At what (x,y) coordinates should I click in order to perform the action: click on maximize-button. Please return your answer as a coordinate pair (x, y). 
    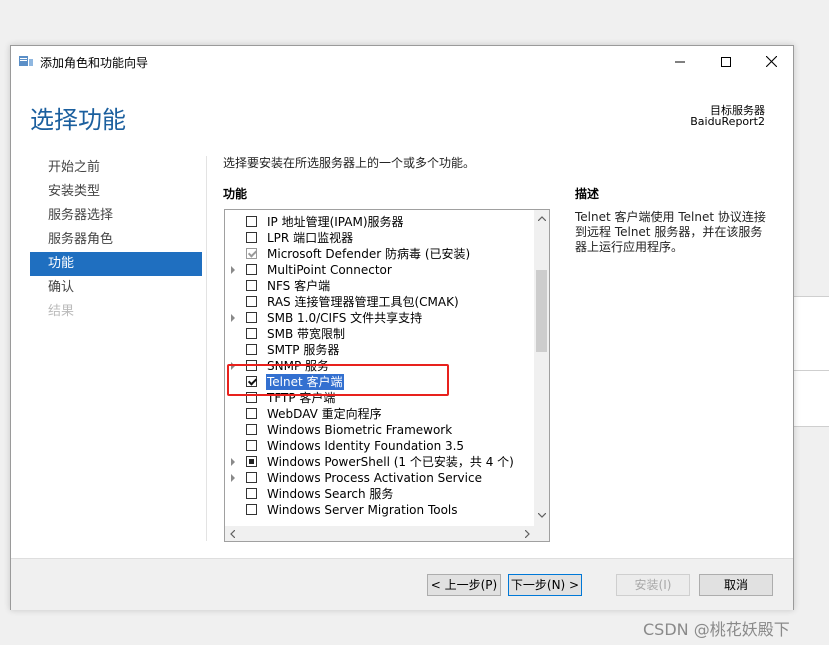
    Looking at the image, I should click on (726, 61).